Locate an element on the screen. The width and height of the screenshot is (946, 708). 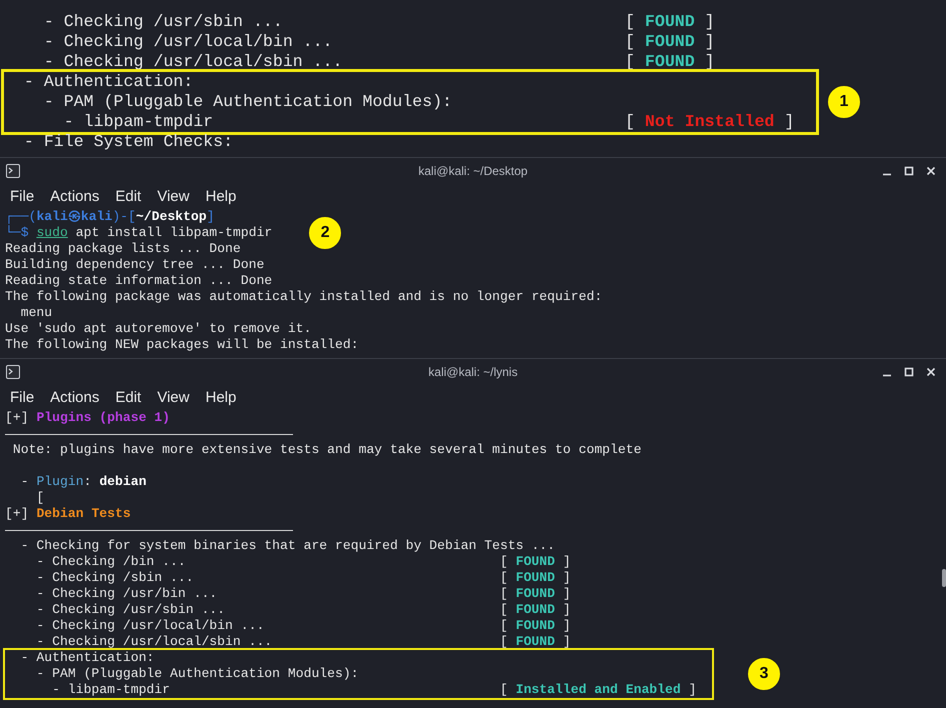
terminal-line: Note: plugins have more extensive tests and may take several minutes to complete is located at coordinates (327, 450).